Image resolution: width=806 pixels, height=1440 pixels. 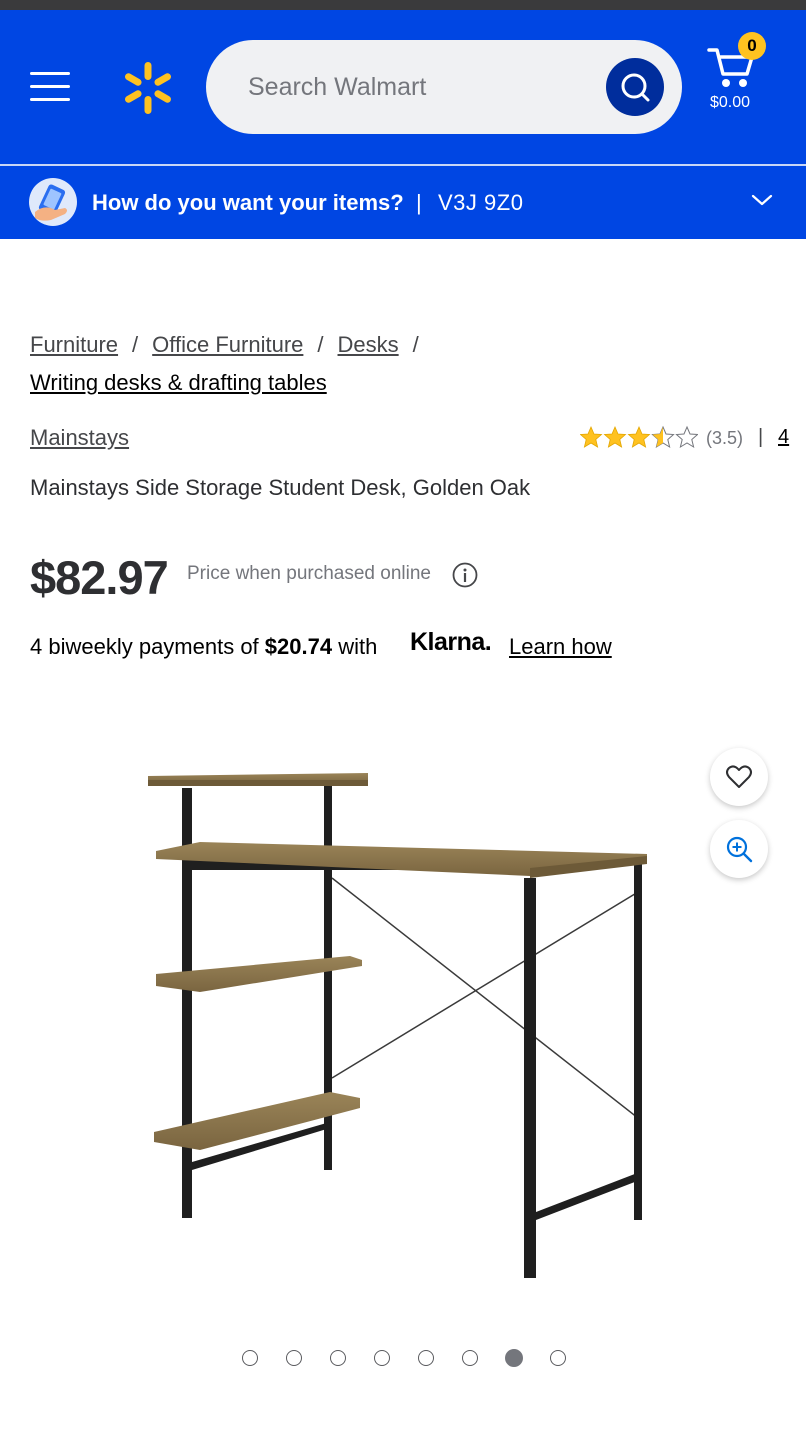 What do you see at coordinates (147, 646) in the screenshot?
I see `financing-prefix: 4 biweekly payments of` at bounding box center [147, 646].